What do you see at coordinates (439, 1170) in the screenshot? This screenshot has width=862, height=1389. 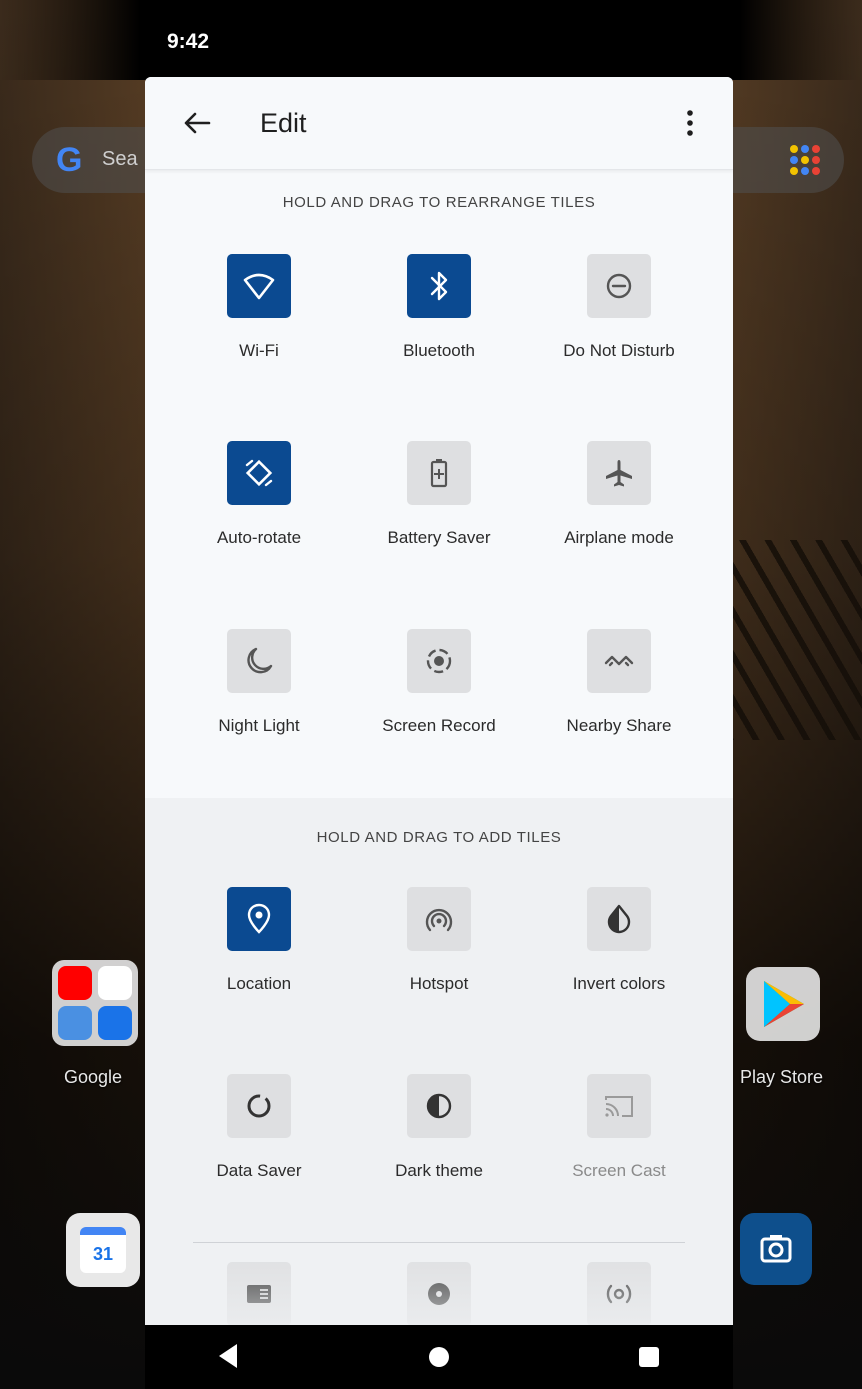 I see `tile-label: Dark theme` at bounding box center [439, 1170].